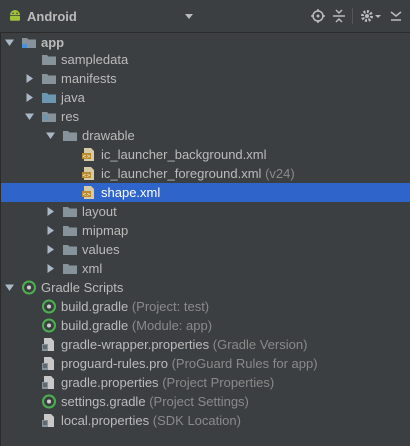  What do you see at coordinates (396, 16) in the screenshot?
I see `hide-panel-icon` at bounding box center [396, 16].